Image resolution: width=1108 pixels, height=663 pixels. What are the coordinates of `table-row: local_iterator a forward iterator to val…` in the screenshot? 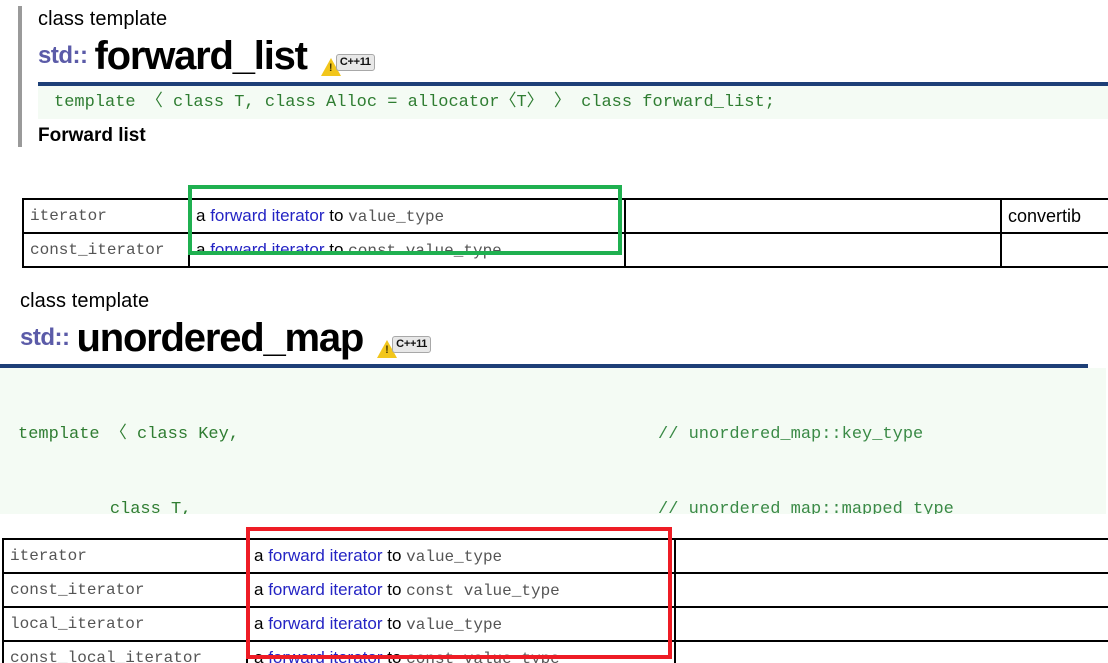 It's located at (555, 624).